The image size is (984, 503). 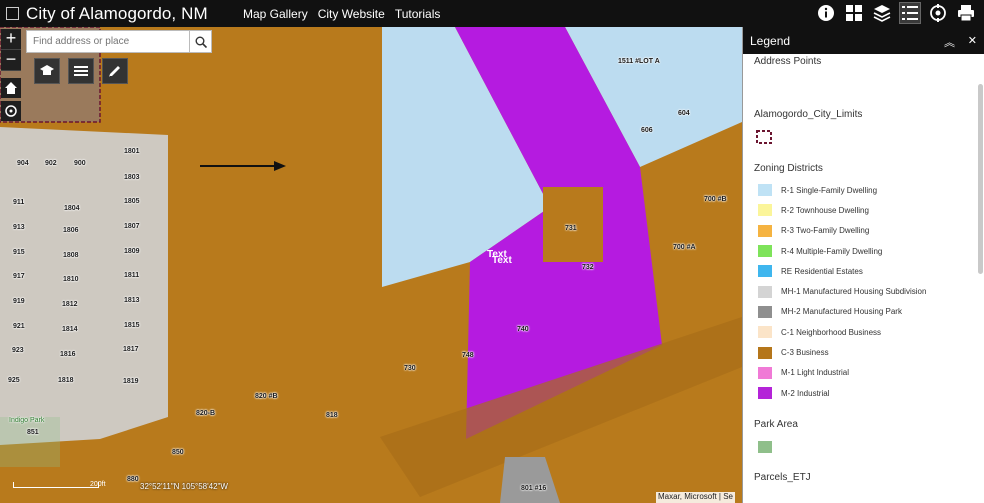 I want to click on zoning-legend-item: MH-2 Manufactured Housing Park, so click(x=866, y=312).